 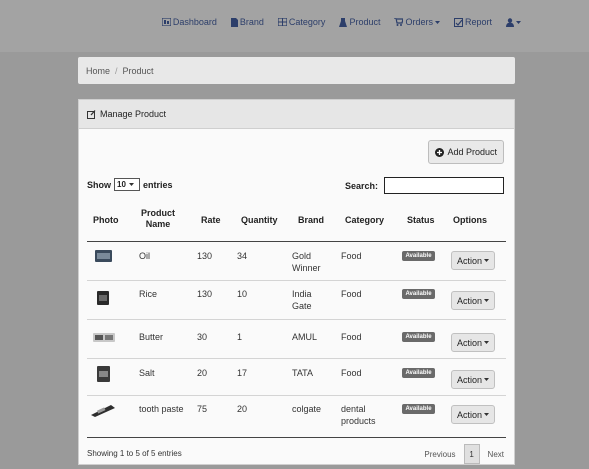 What do you see at coordinates (471, 454) in the screenshot?
I see `pagination-page: 1` at bounding box center [471, 454].